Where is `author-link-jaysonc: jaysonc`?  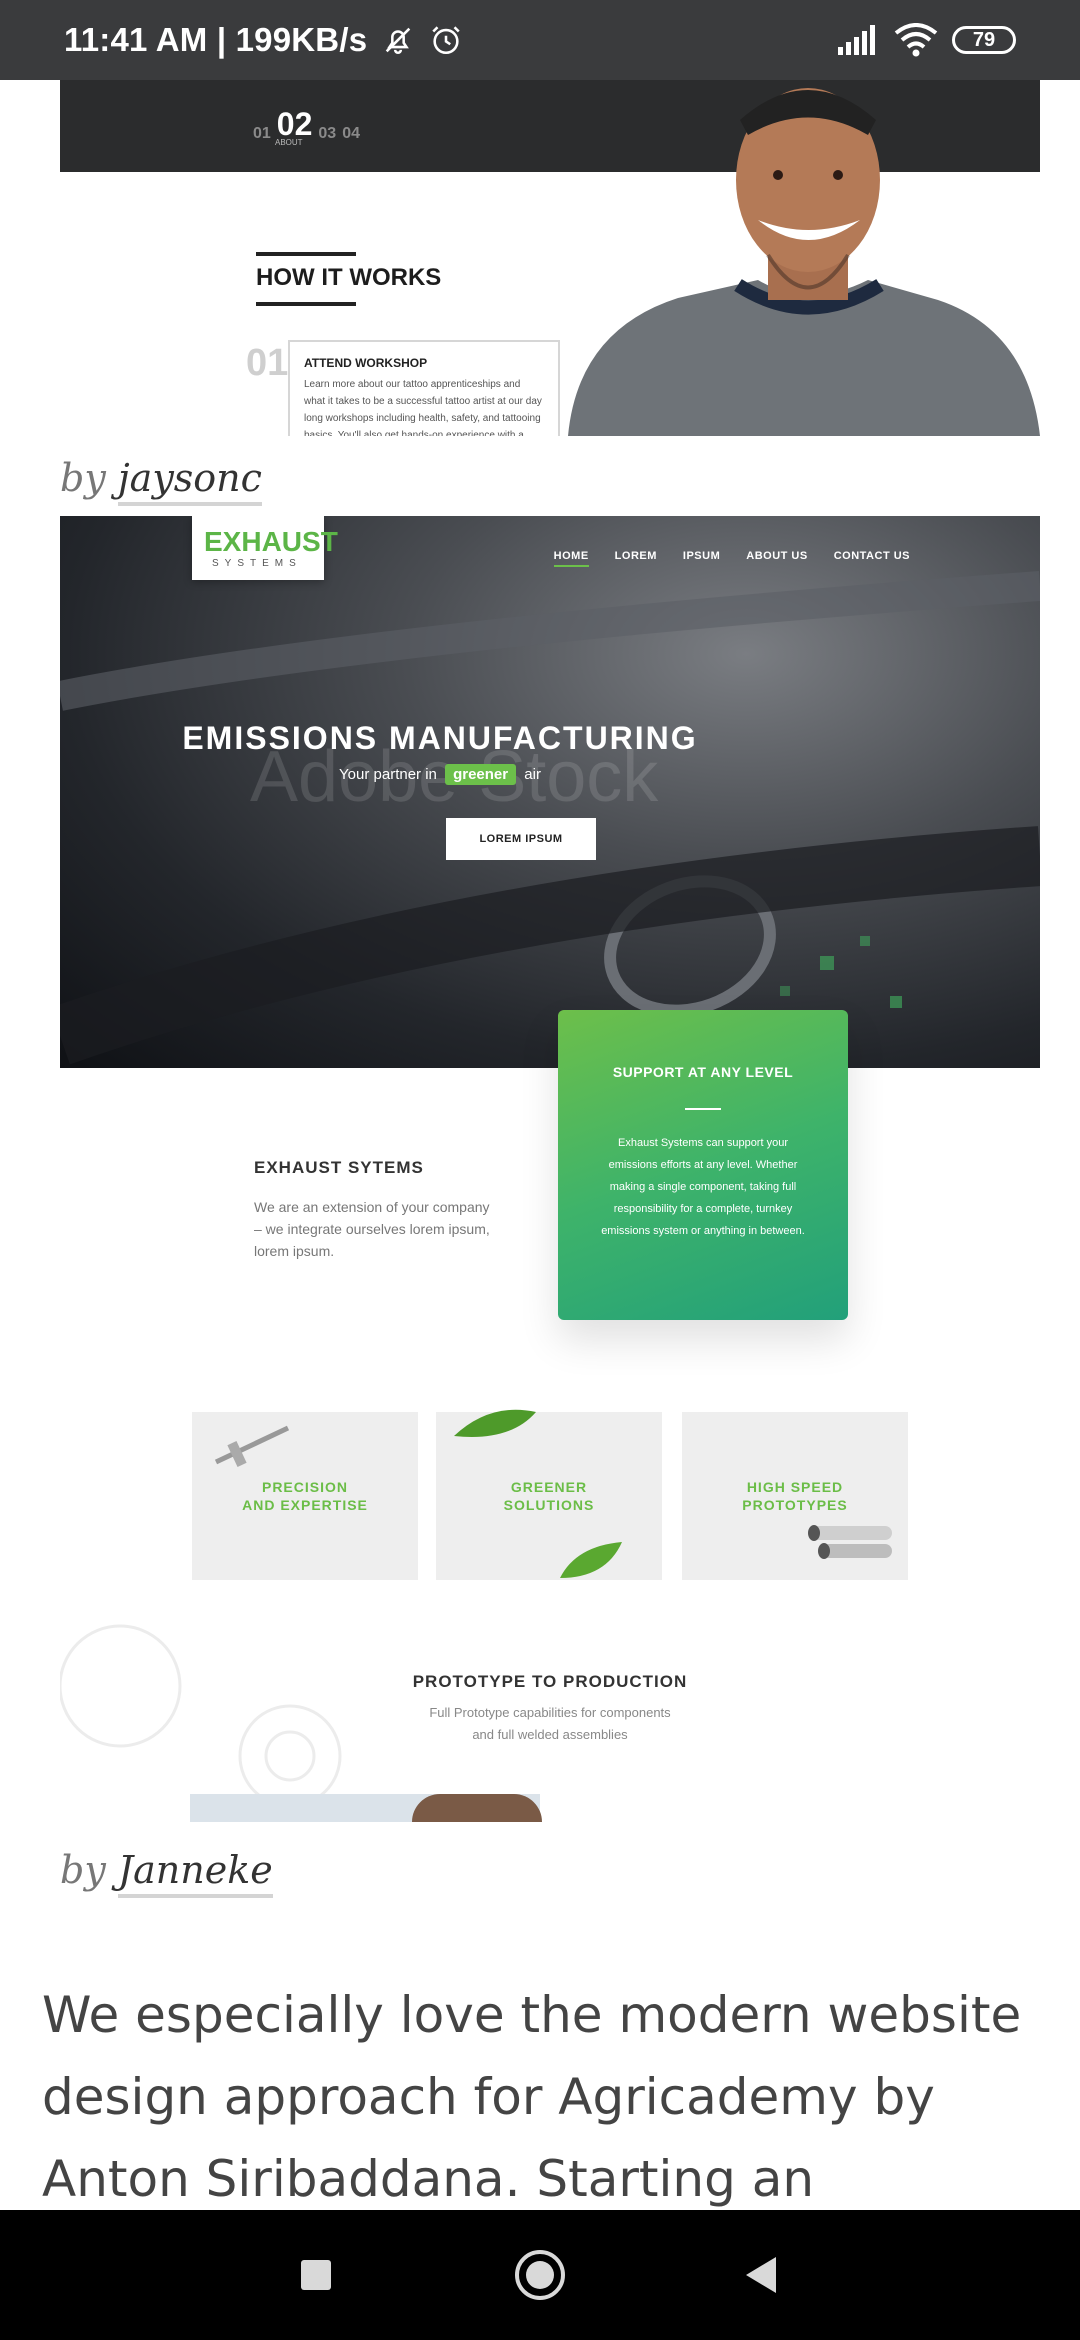
author-link-jaysonc: jaysonc is located at coordinates (189, 481).